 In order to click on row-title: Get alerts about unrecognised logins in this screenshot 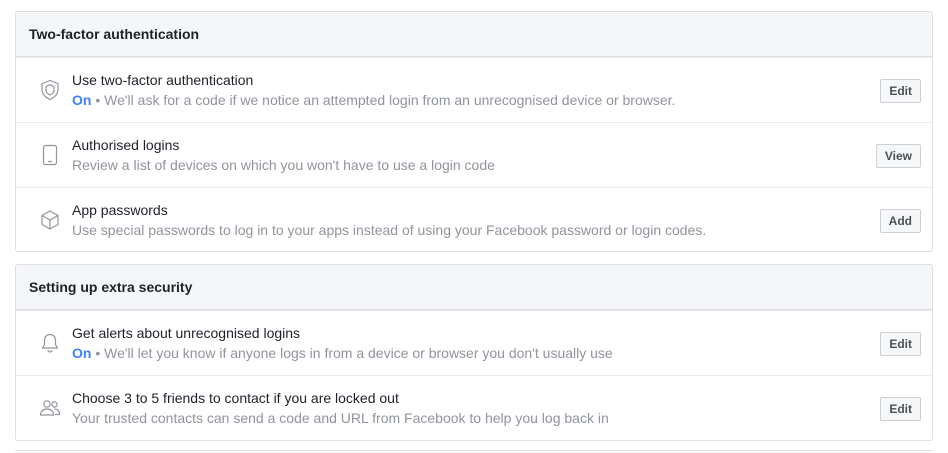, I will do `click(186, 333)`.